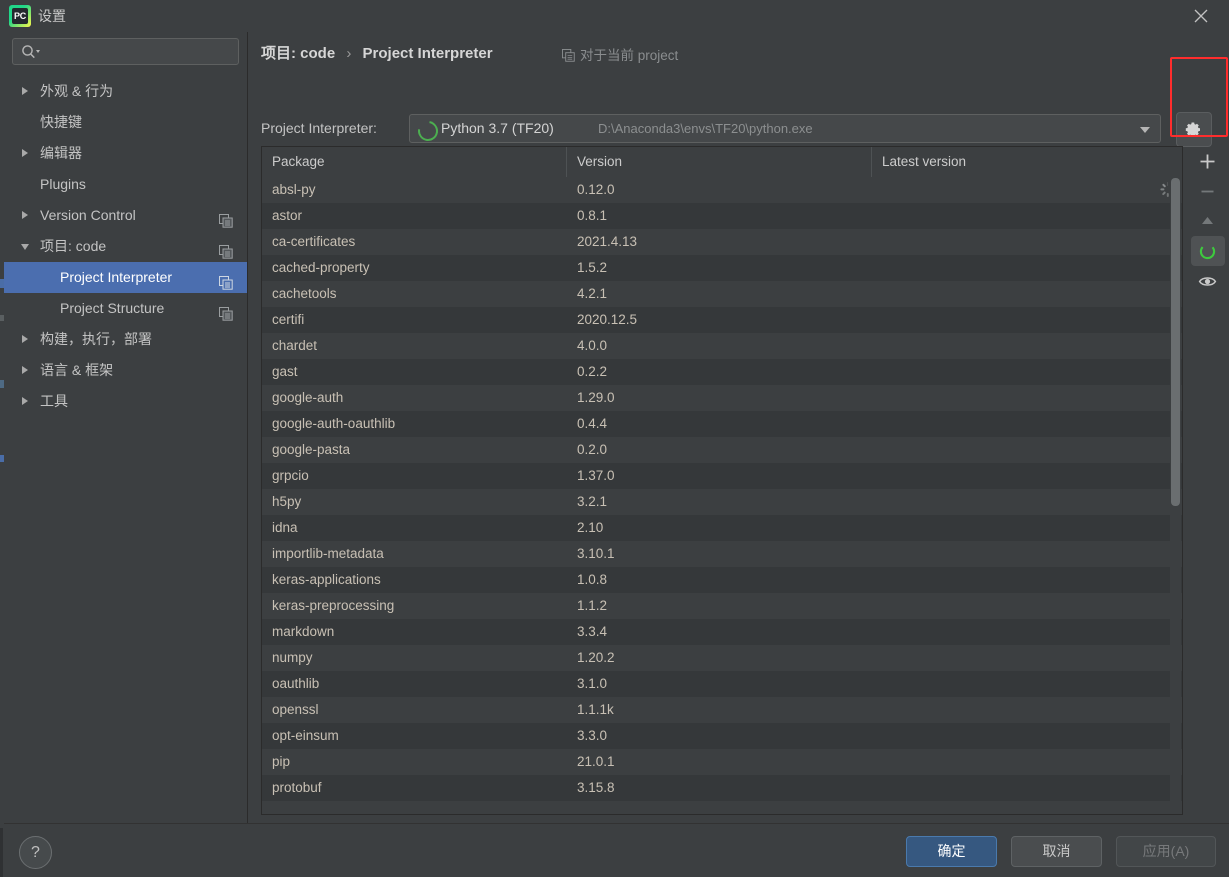 The image size is (1229, 877). What do you see at coordinates (1056, 851) in the screenshot?
I see `cancel-button: 取消` at bounding box center [1056, 851].